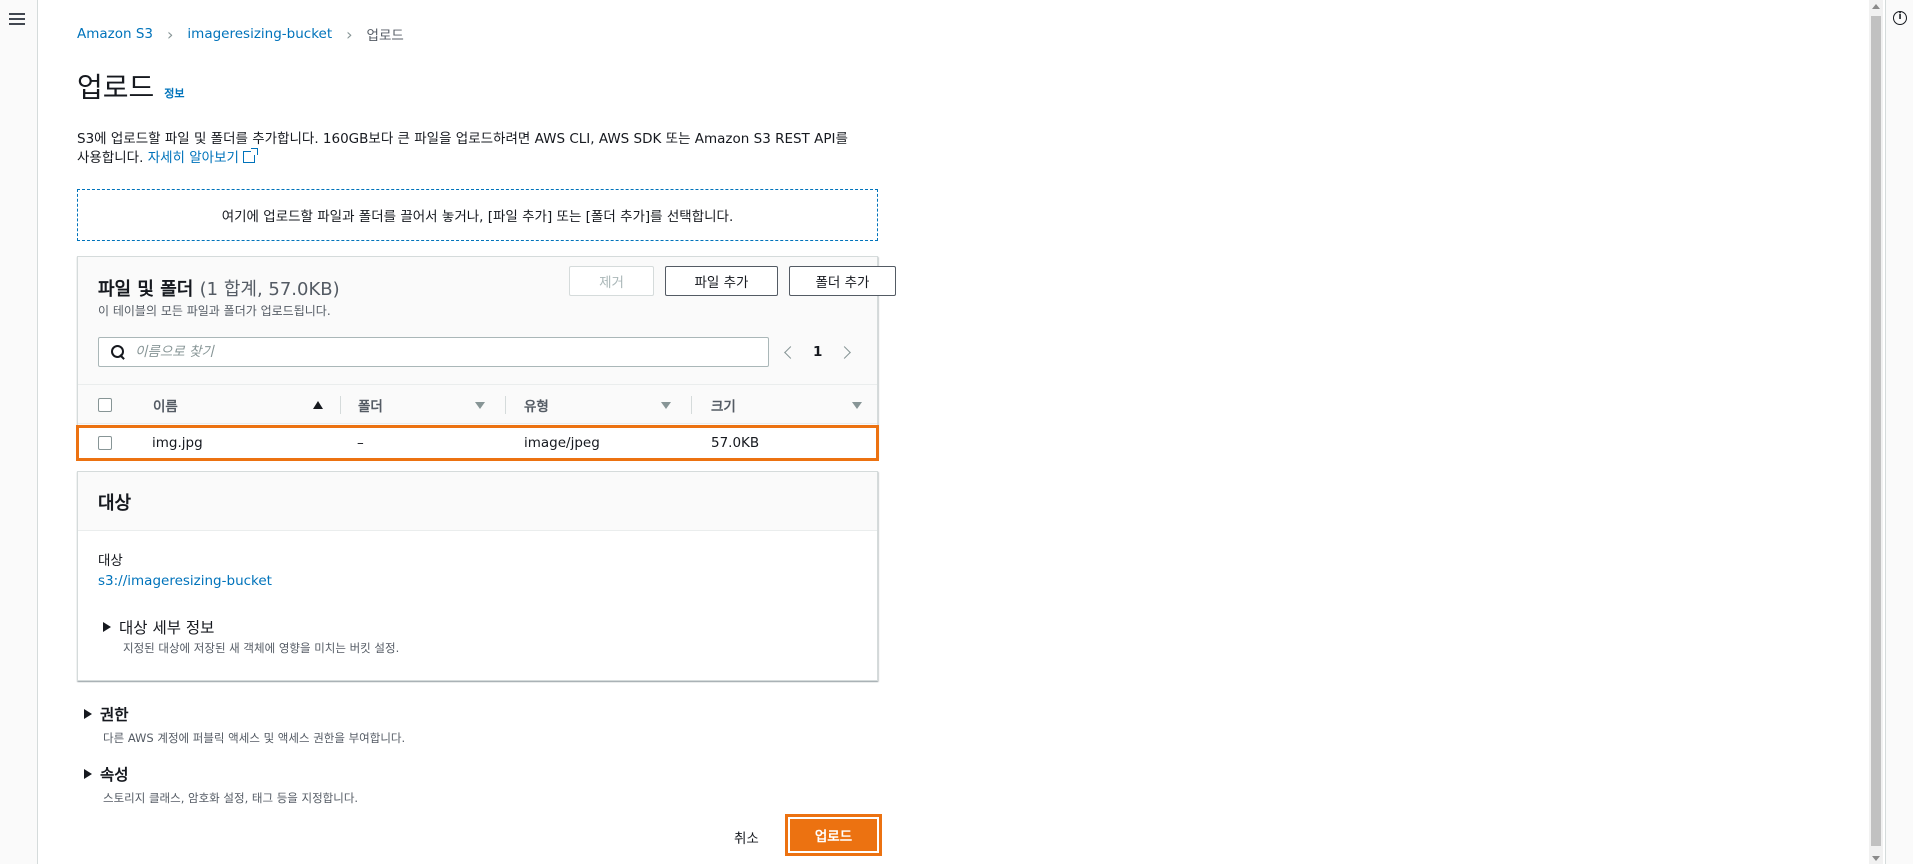  I want to click on menu-icon, so click(17, 19).